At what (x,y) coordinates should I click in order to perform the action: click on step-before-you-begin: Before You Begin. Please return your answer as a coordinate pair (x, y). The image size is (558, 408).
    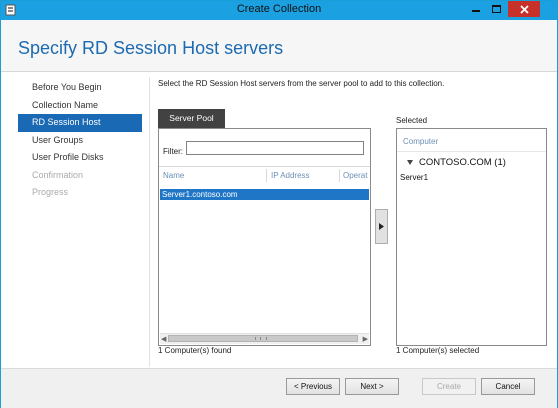
    Looking at the image, I should click on (80, 88).